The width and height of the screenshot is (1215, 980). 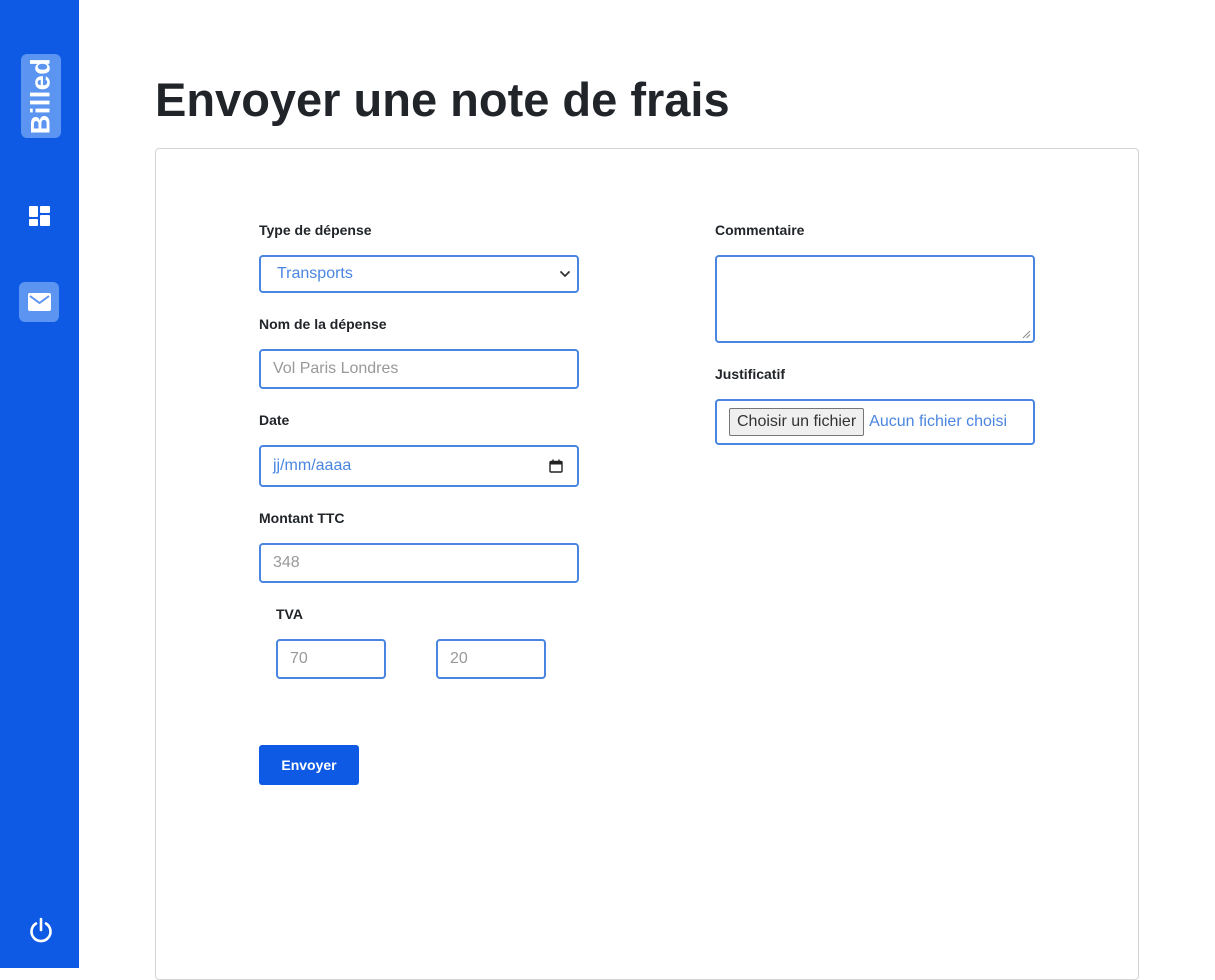 What do you see at coordinates (315, 230) in the screenshot?
I see `expense-type-label: Type de dépense` at bounding box center [315, 230].